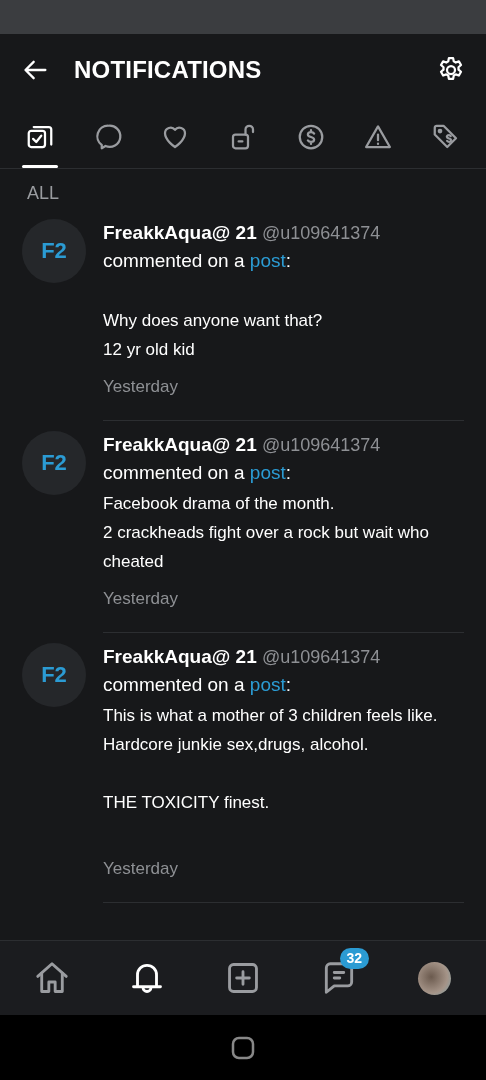 The height and width of the screenshot is (1080, 486). Describe the element at coordinates (434, 978) in the screenshot. I see `profile-photo` at that location.